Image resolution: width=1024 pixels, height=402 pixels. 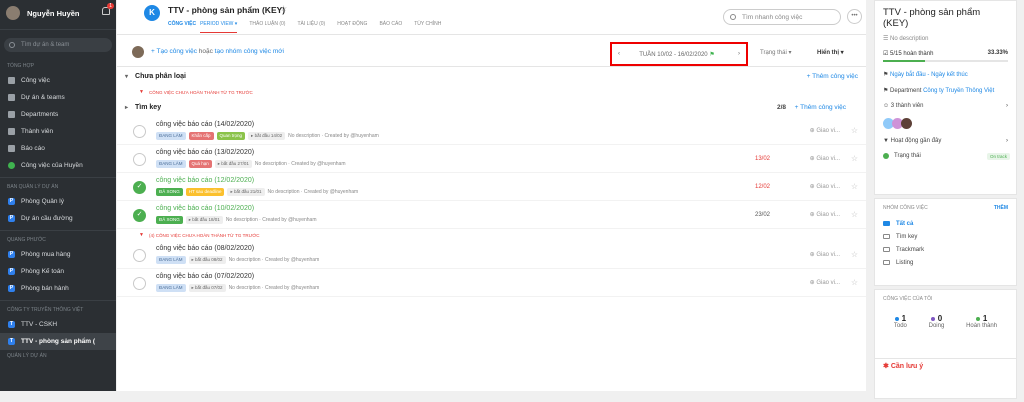 I want to click on new-task-label: Tạo công việc, so click(x=176, y=51).